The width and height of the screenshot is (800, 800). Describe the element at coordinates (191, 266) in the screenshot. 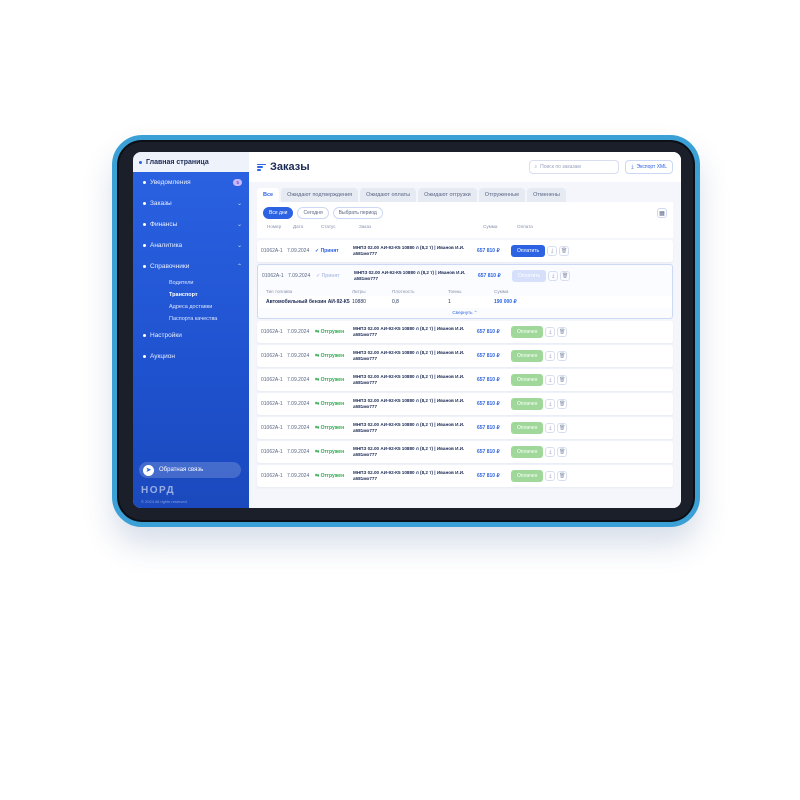

I see `sidebar-item-references: Справочники ⌃` at that location.